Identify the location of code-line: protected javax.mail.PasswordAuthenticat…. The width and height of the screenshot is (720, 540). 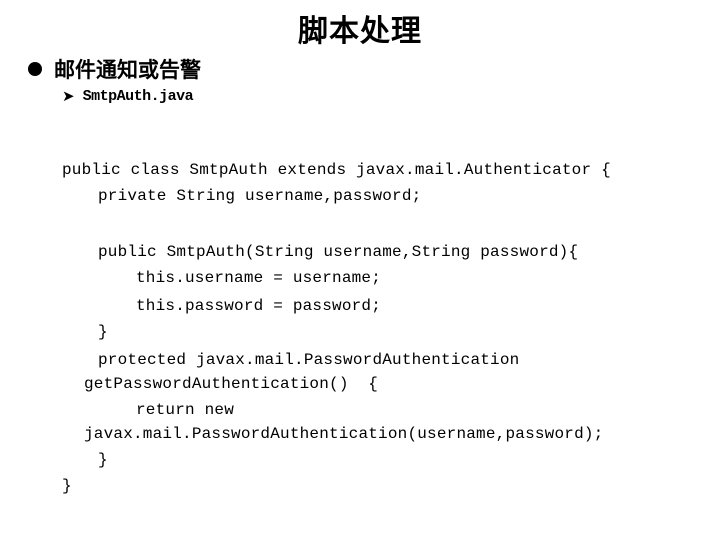
(309, 360).